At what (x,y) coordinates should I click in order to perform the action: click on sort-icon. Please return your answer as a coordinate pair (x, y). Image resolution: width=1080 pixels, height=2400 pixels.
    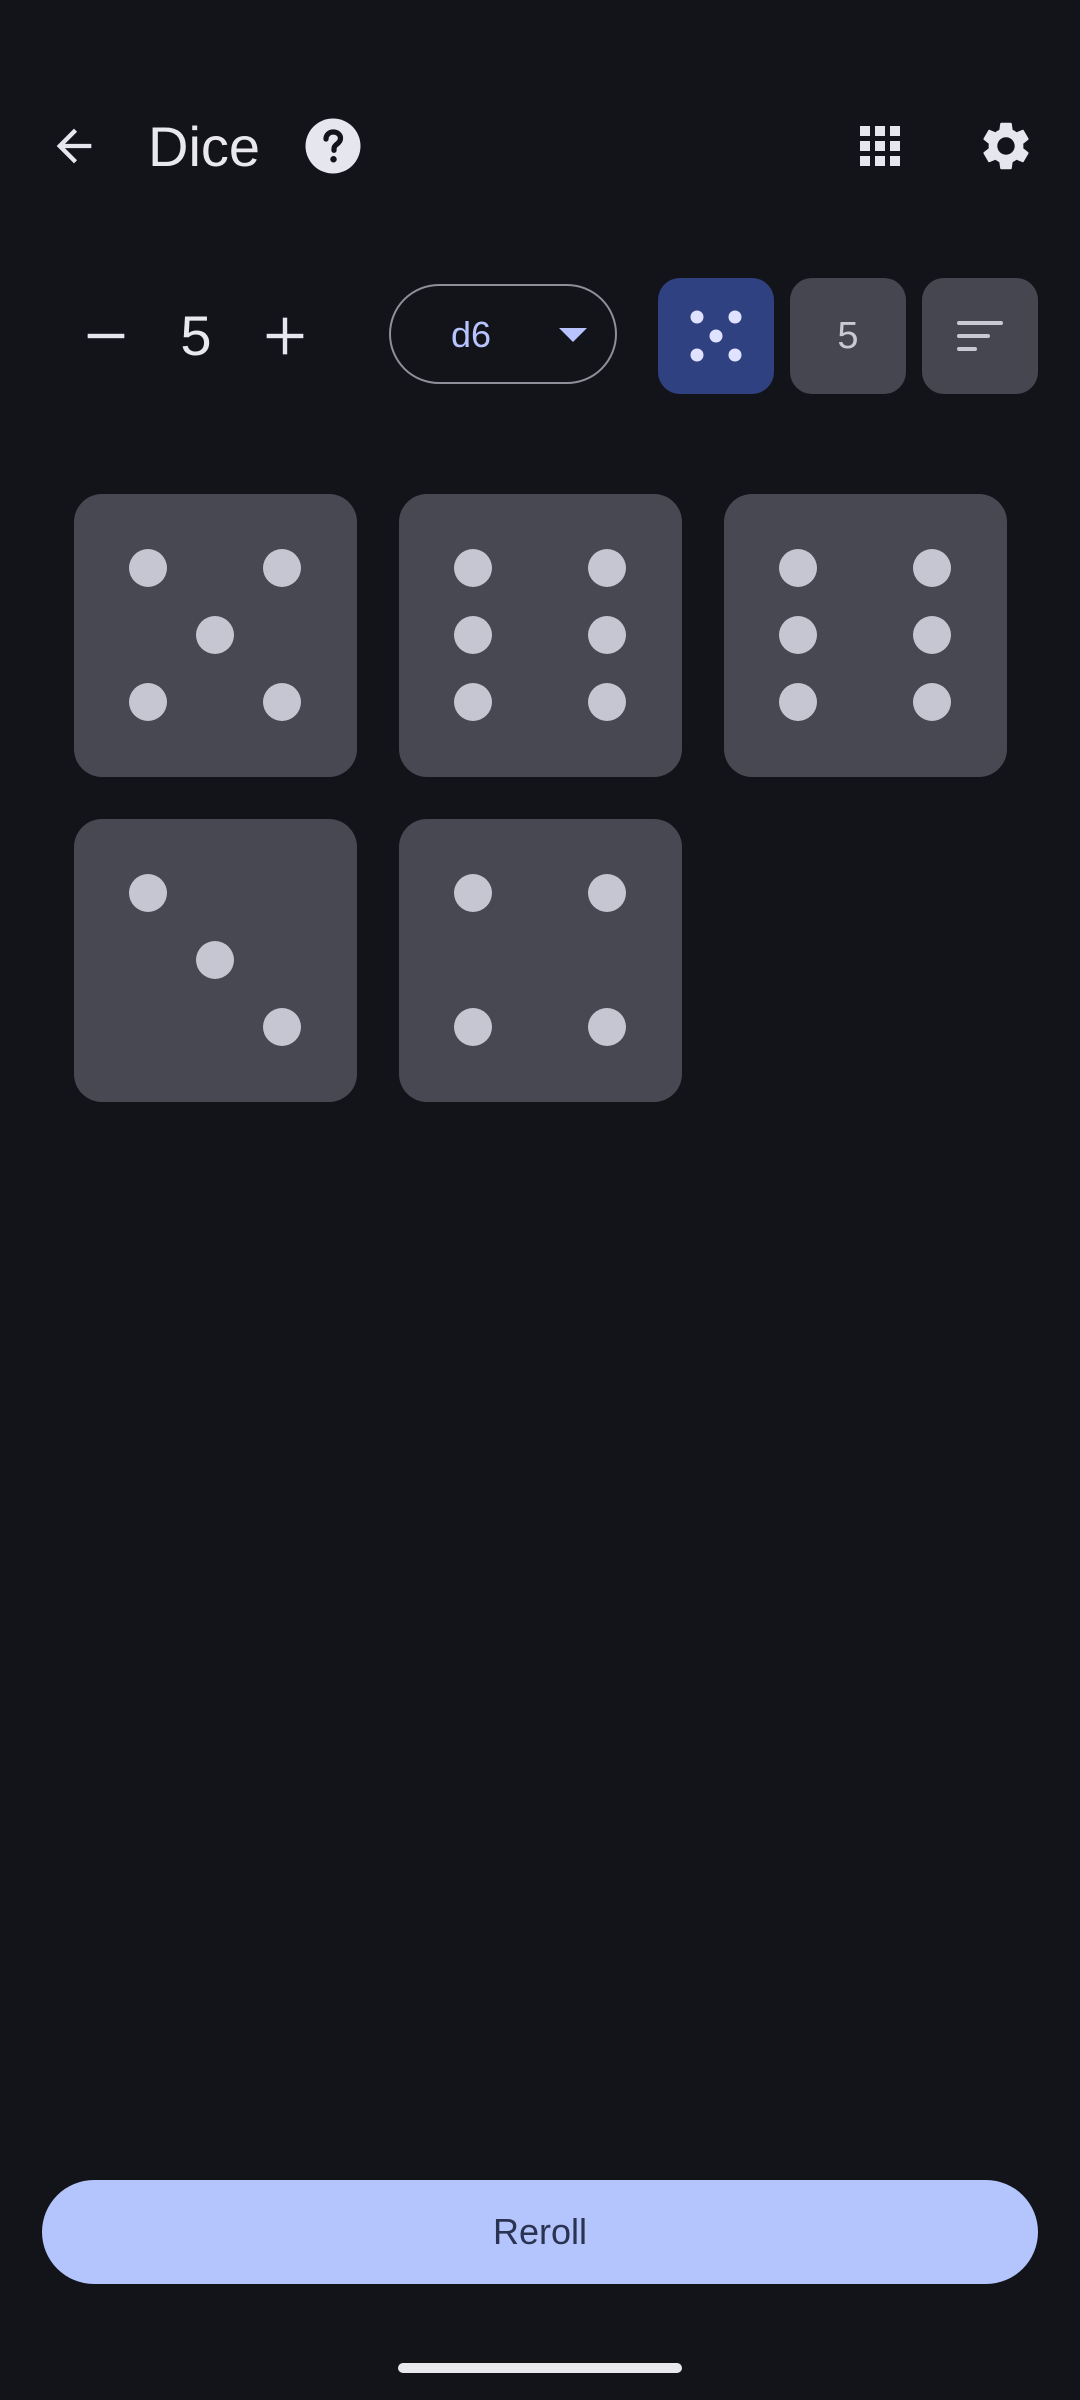
    Looking at the image, I should click on (980, 336).